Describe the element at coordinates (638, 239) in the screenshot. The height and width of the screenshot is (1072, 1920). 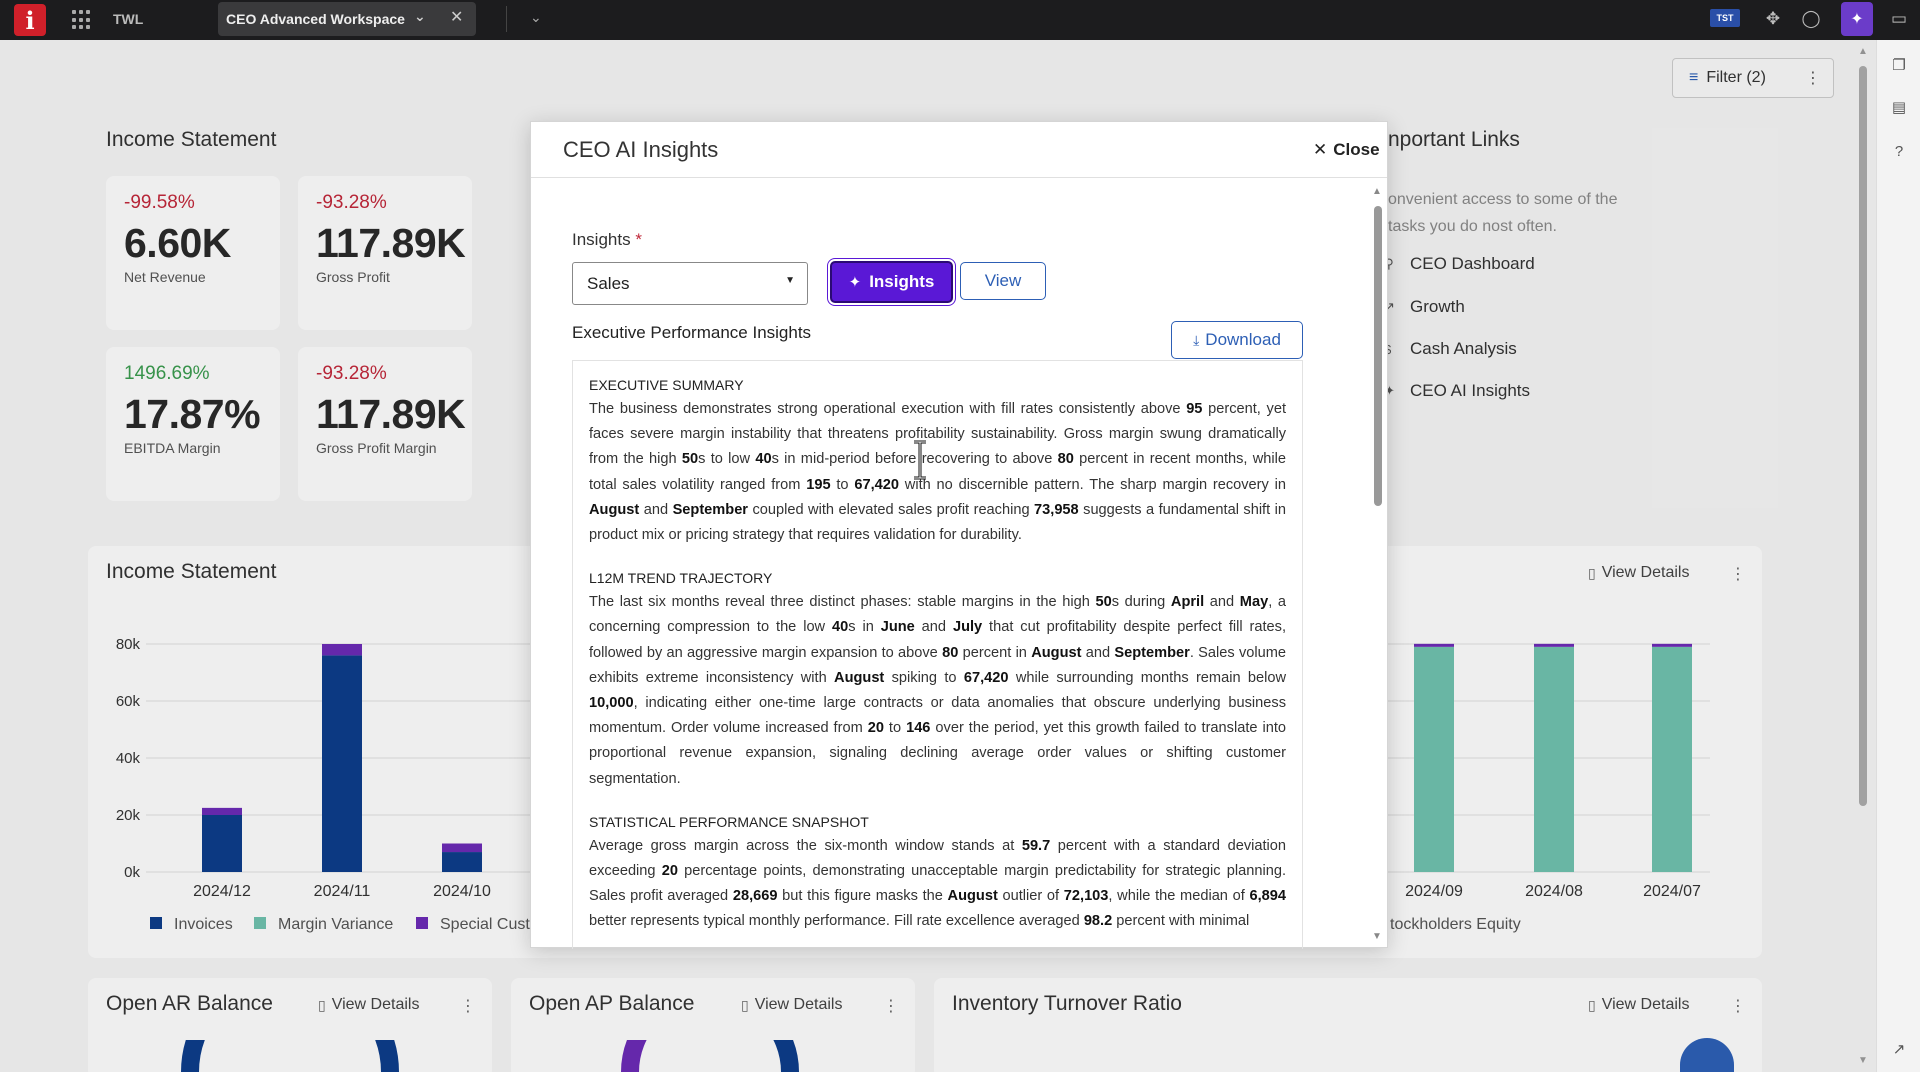
I see `required-mark: *` at that location.